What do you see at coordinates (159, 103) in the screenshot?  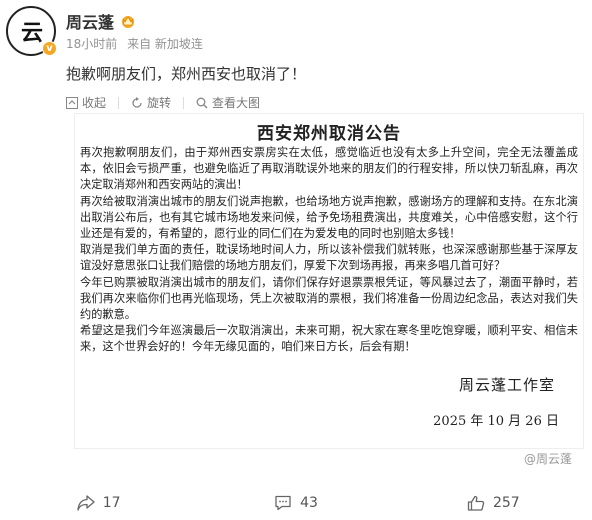 I see `rotate-label: 旋转` at bounding box center [159, 103].